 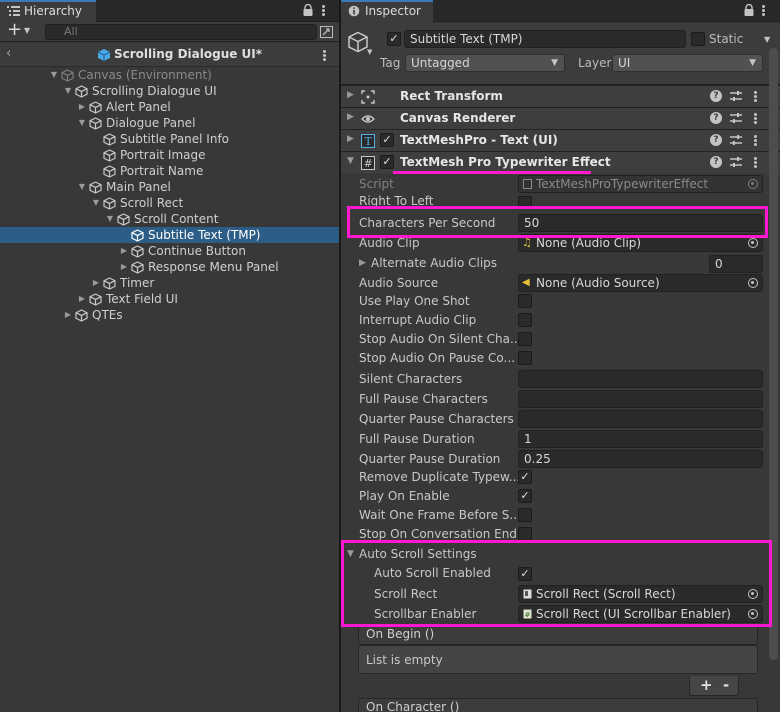 What do you see at coordinates (411, 379) in the screenshot?
I see `silent-characters-label: Silent Characters` at bounding box center [411, 379].